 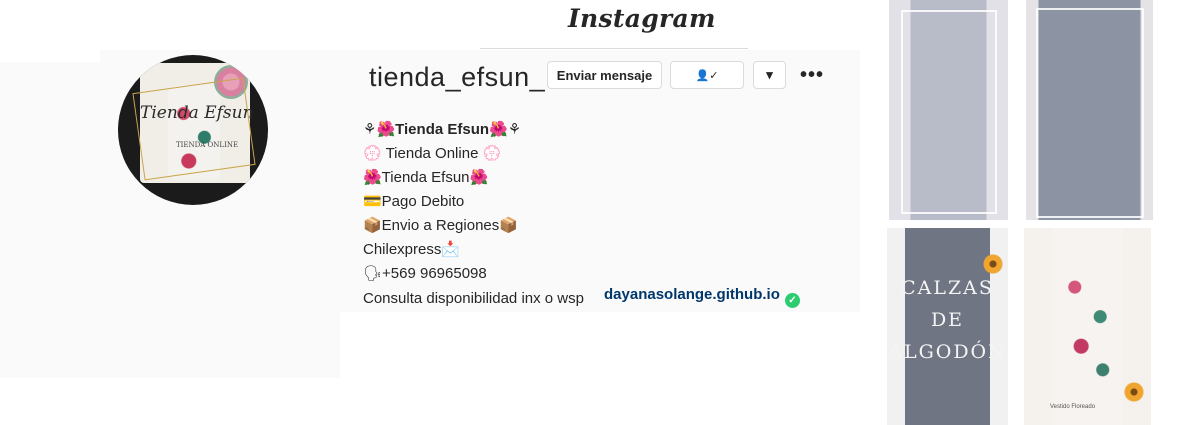 I want to click on profile-username: tienda_efsun_, so click(x=457, y=77).